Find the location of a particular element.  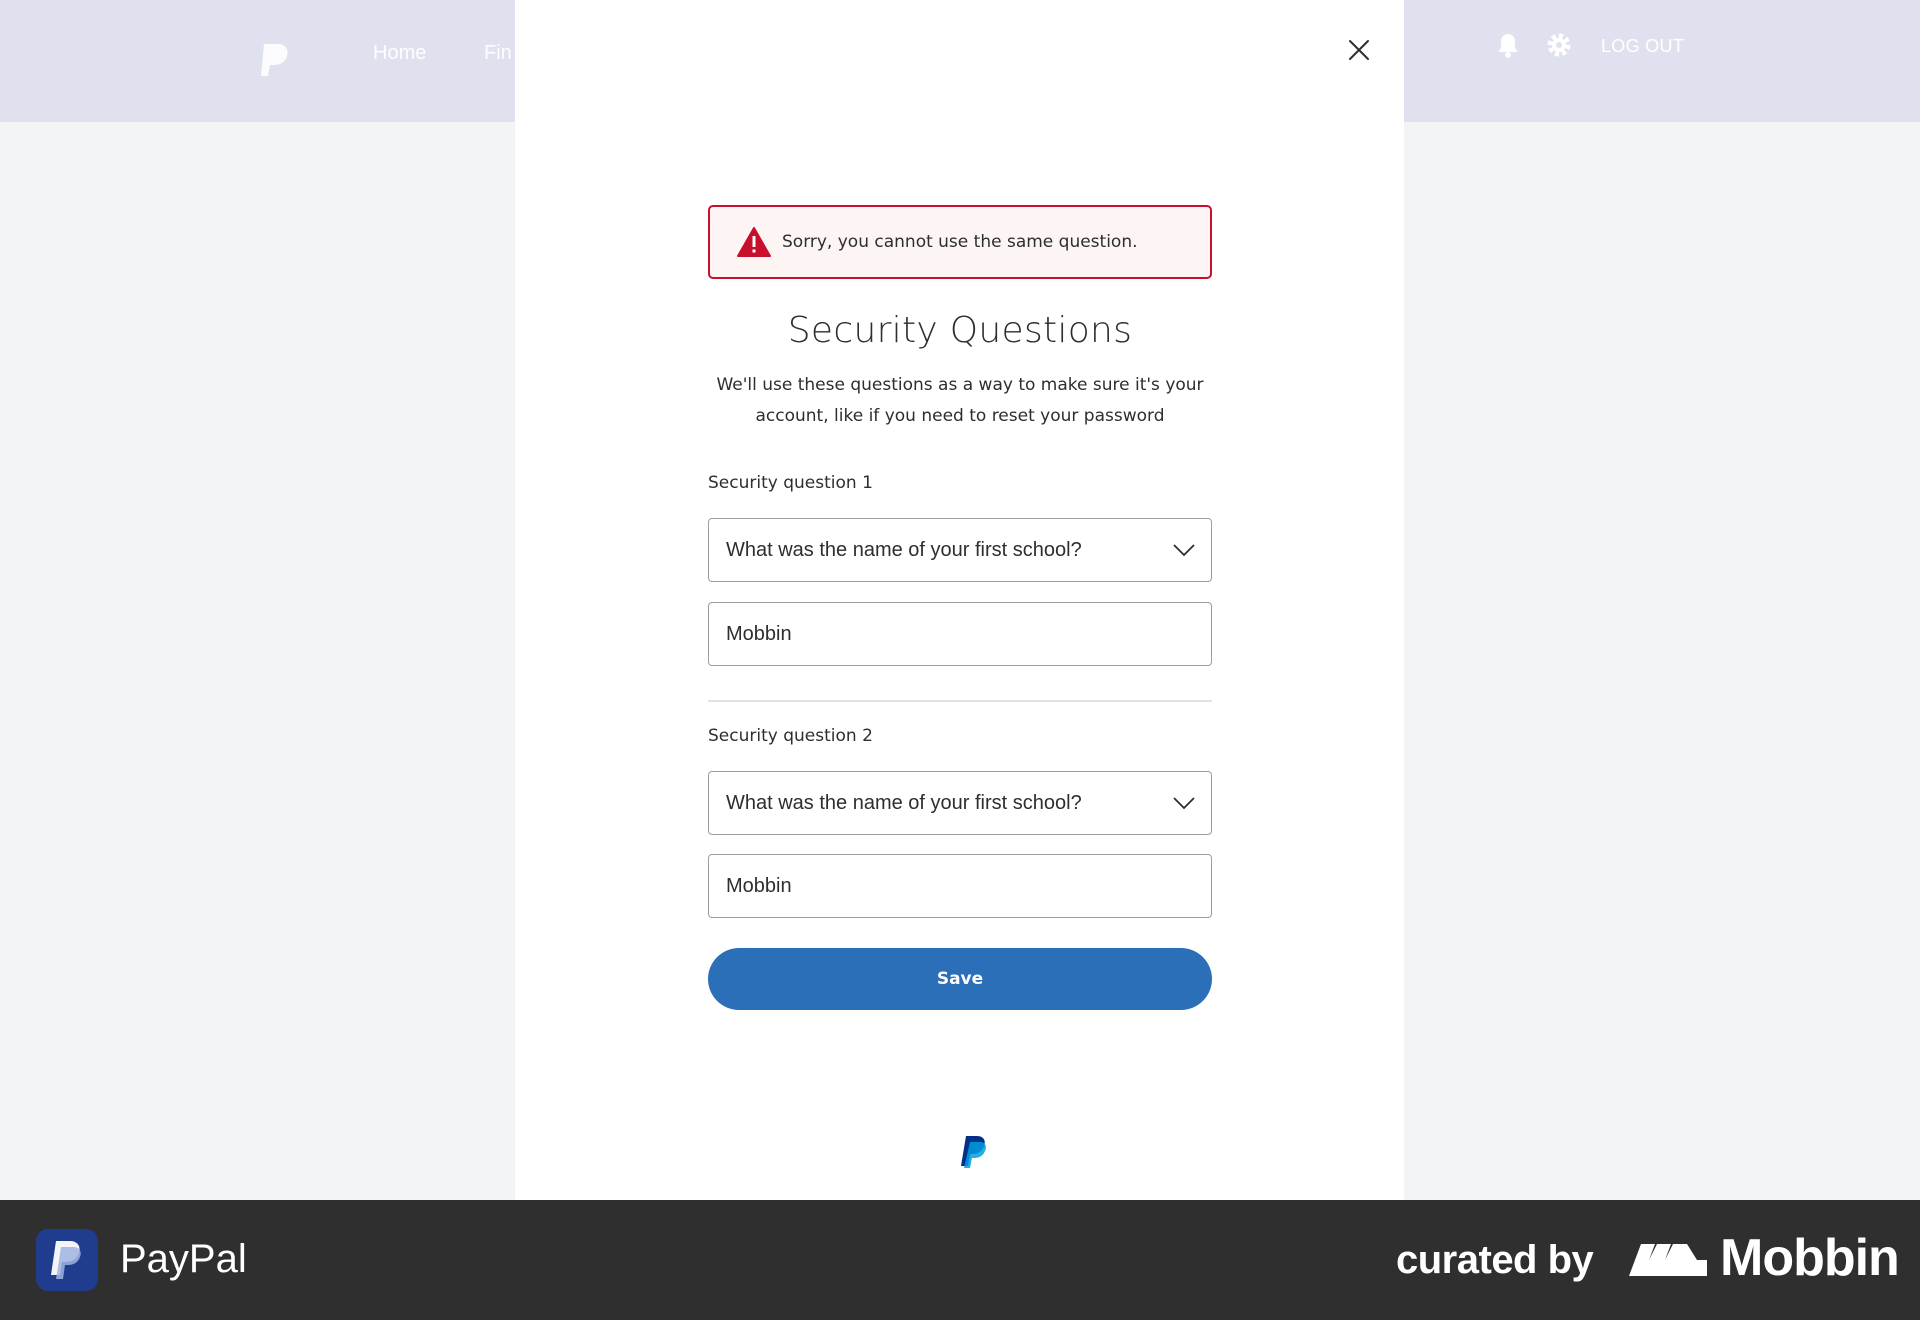

curated-by-label: curated by is located at coordinates (1495, 1260).